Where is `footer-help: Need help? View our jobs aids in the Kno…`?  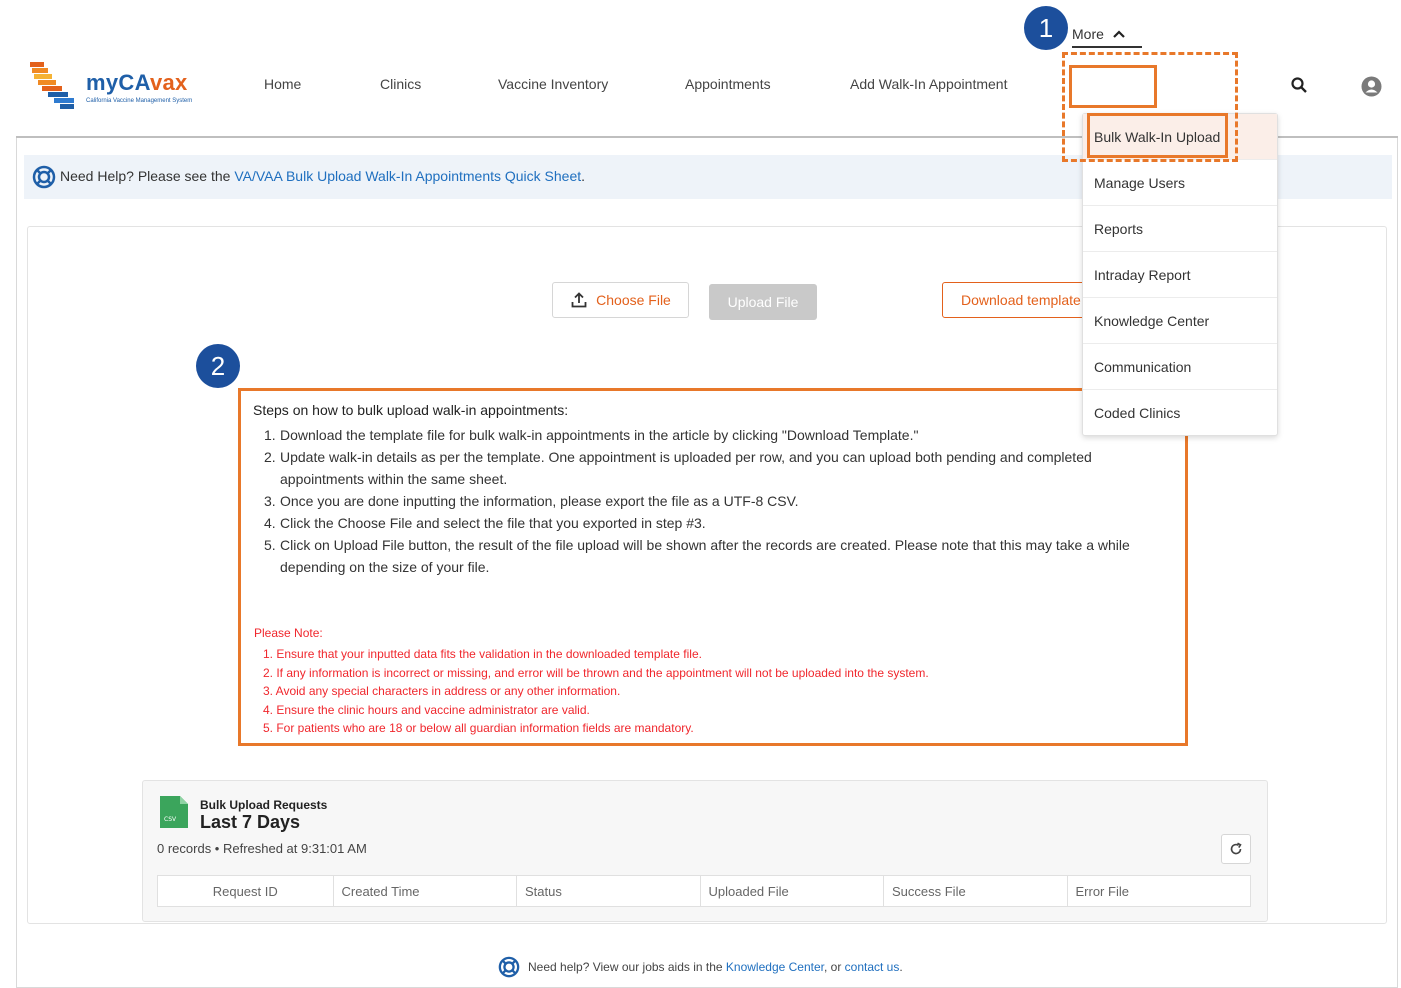
footer-help: Need help? View our jobs aids in the Kno… is located at coordinates (700, 967).